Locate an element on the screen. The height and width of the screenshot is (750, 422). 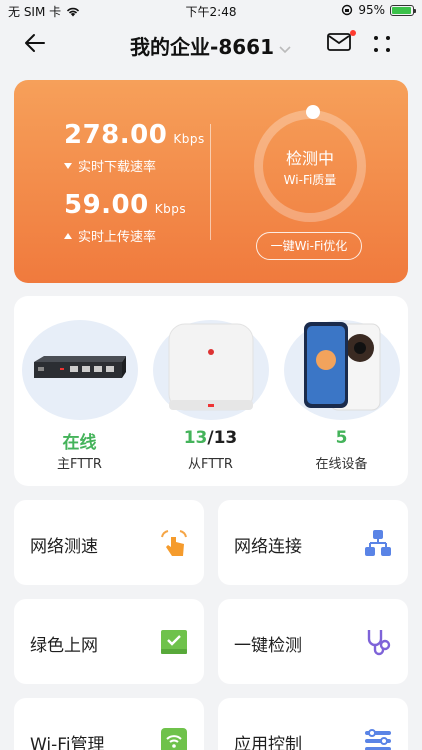
nav-bar: 我的企业-8661 is located at coordinates (211, 44).